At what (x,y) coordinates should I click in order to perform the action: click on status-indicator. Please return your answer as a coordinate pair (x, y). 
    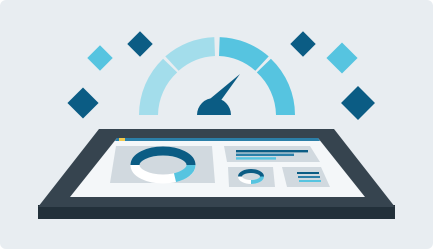
    Looking at the image, I should click on (122, 139).